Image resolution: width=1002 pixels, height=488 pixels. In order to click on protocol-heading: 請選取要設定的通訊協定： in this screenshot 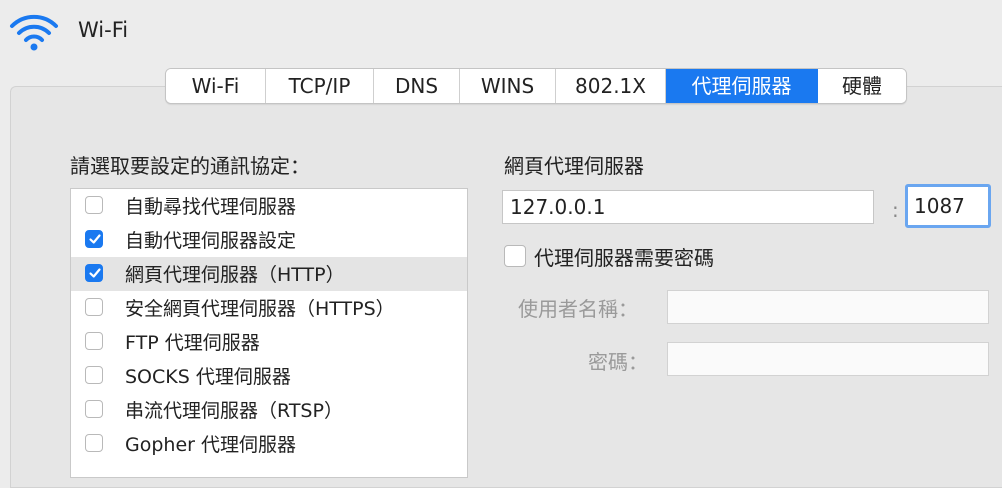, I will do `click(190, 166)`.